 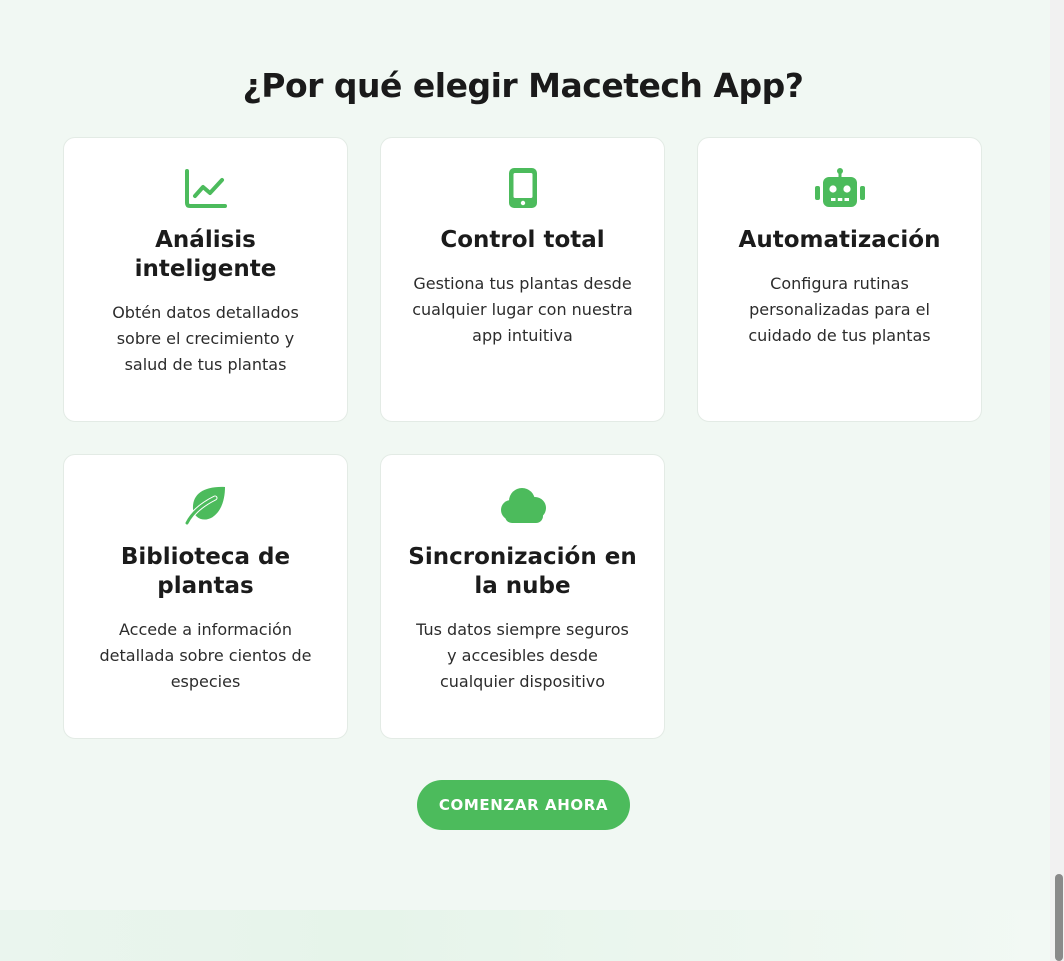 I want to click on feature-title: Sincronización en la nube, so click(x=522, y=571).